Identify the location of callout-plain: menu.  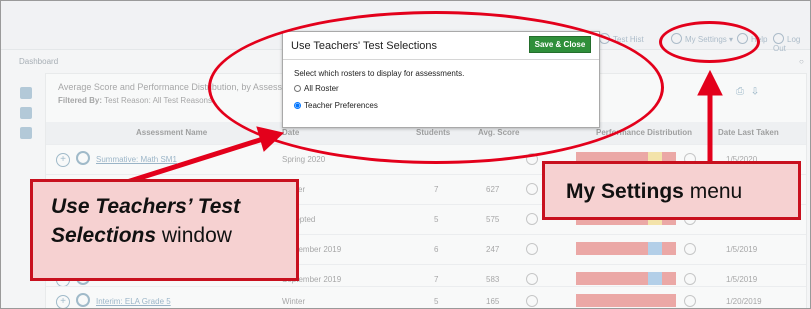
(716, 191).